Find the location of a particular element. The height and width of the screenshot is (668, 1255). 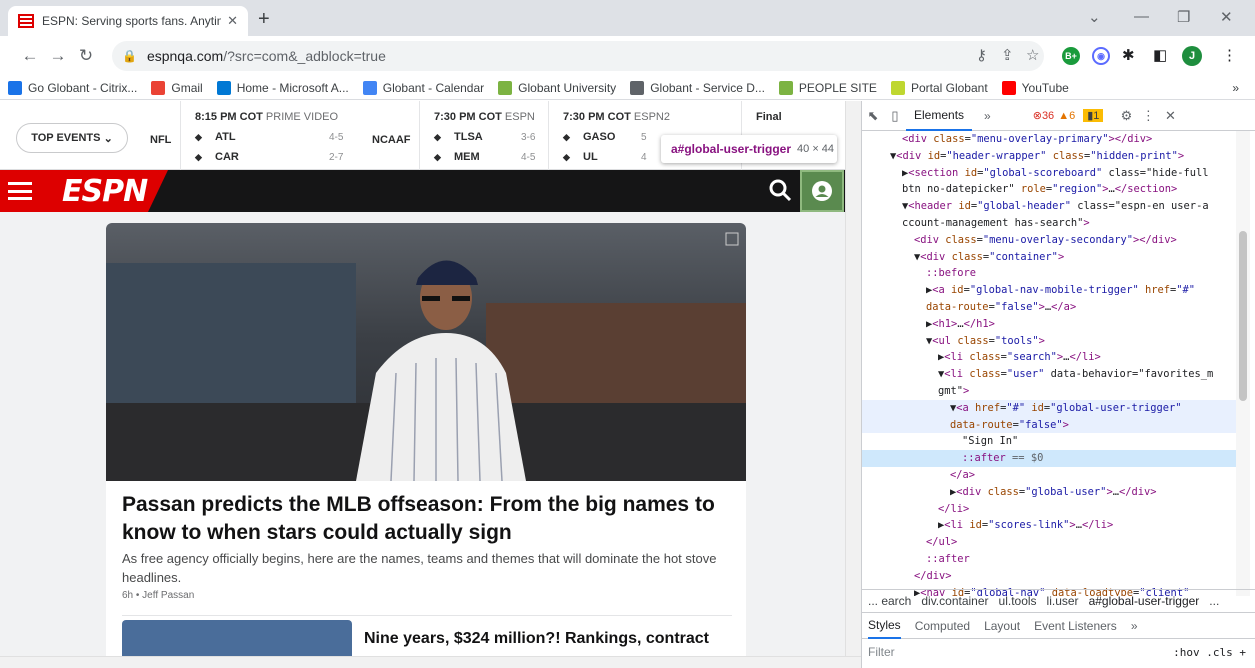

warning-count-badge: ▲6 is located at coordinates (1066, 116).